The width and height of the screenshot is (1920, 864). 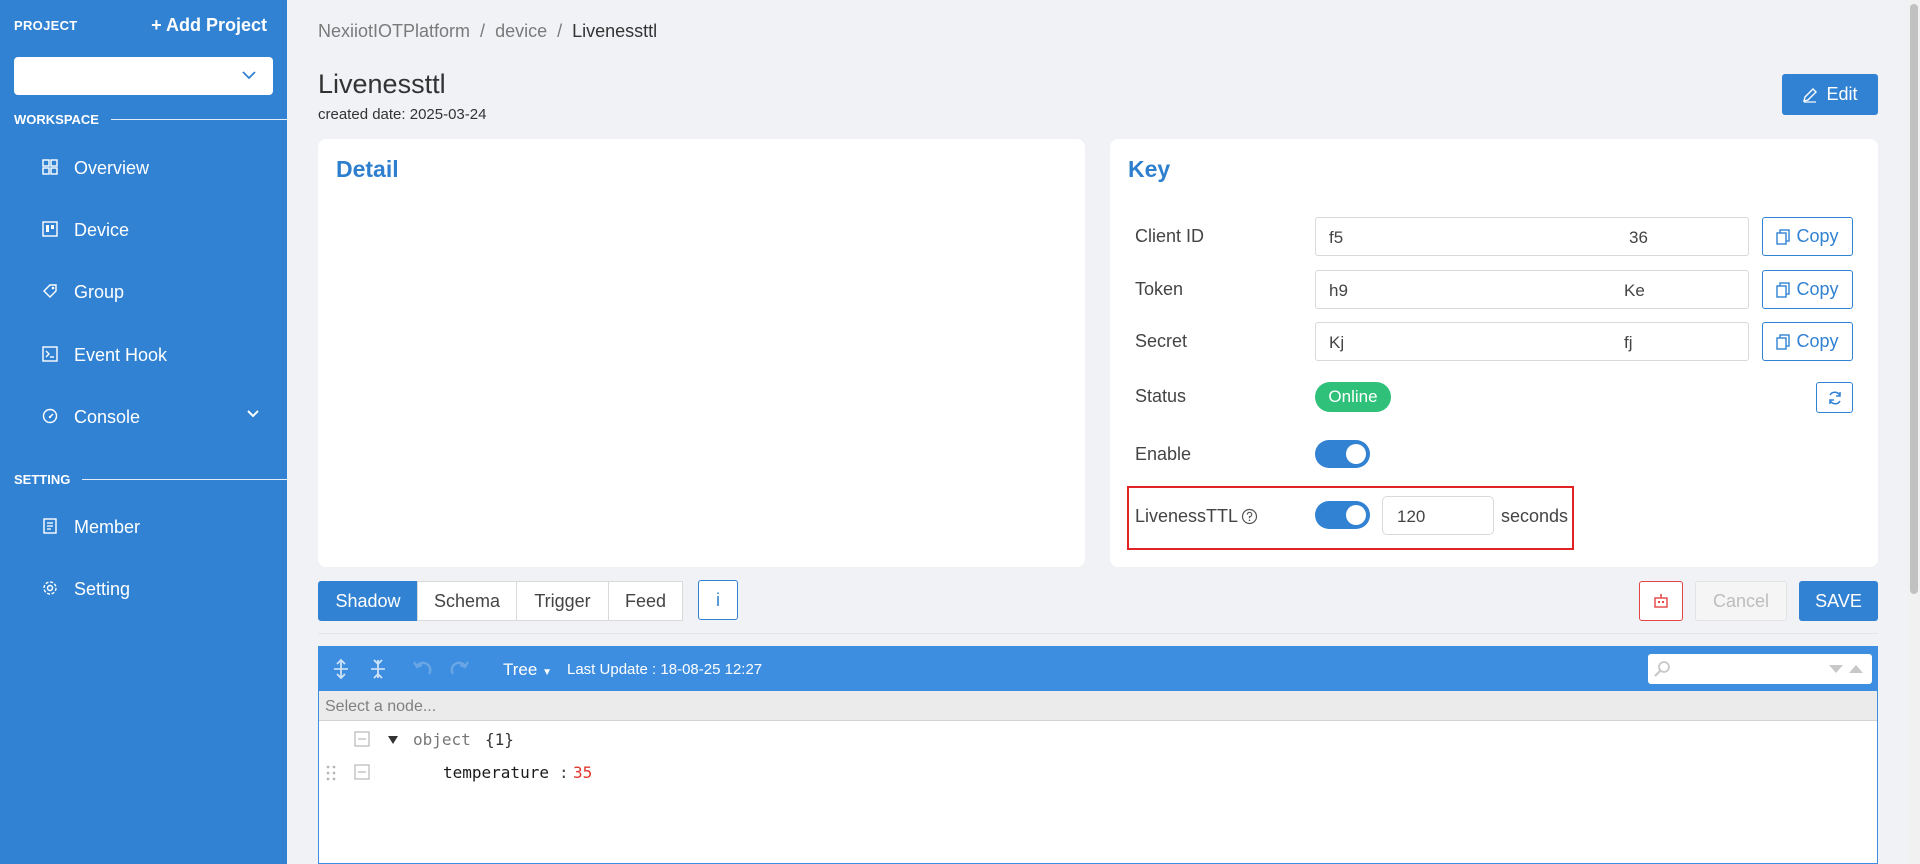 What do you see at coordinates (51, 589) in the screenshot?
I see `gear-icon` at bounding box center [51, 589].